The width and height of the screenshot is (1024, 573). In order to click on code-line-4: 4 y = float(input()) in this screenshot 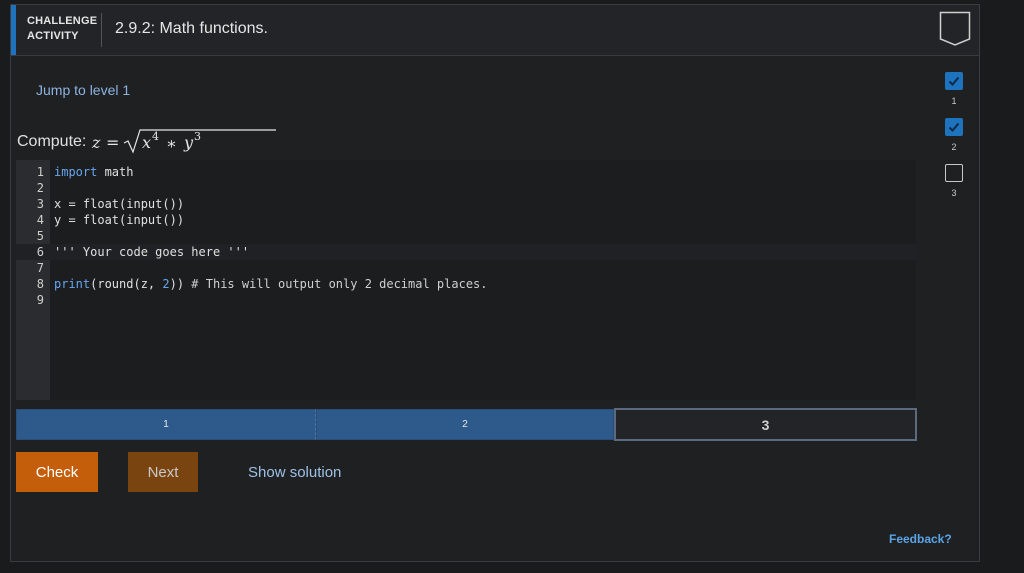, I will do `click(466, 220)`.